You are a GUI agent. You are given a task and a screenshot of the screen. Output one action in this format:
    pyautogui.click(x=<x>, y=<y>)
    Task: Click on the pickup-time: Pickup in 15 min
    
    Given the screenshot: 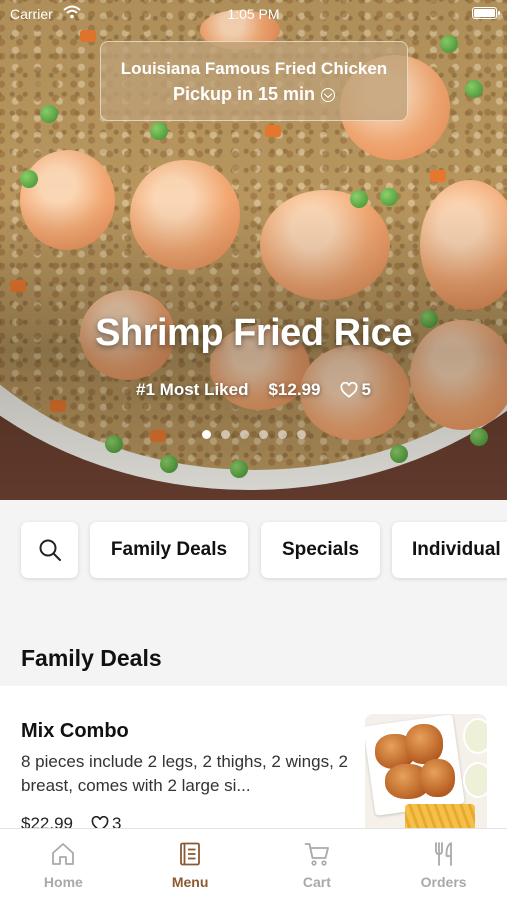 What is the action you would take?
    pyautogui.click(x=254, y=94)
    